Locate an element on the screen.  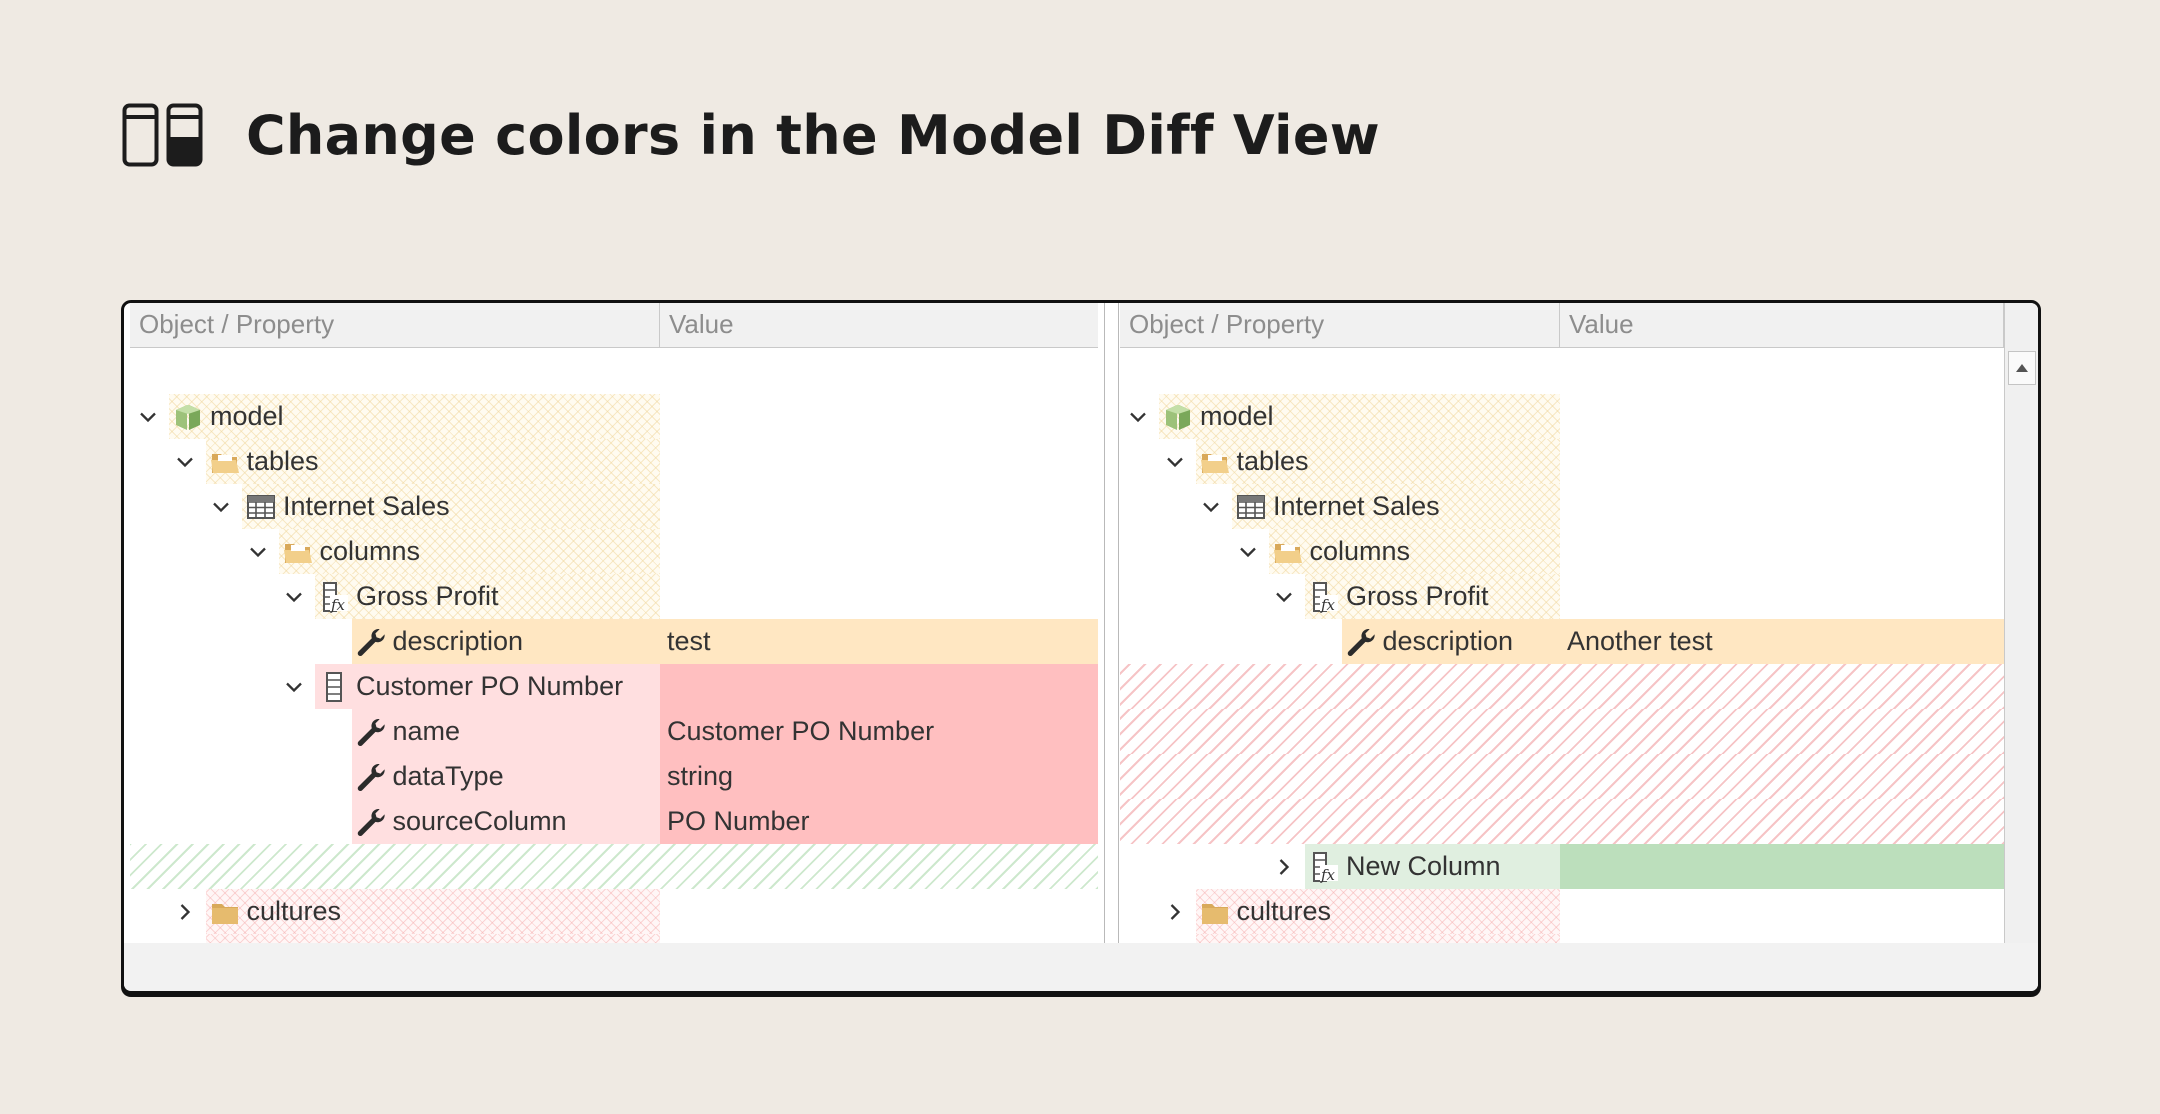
tree-row: fx New Column is located at coordinates (1562, 866).